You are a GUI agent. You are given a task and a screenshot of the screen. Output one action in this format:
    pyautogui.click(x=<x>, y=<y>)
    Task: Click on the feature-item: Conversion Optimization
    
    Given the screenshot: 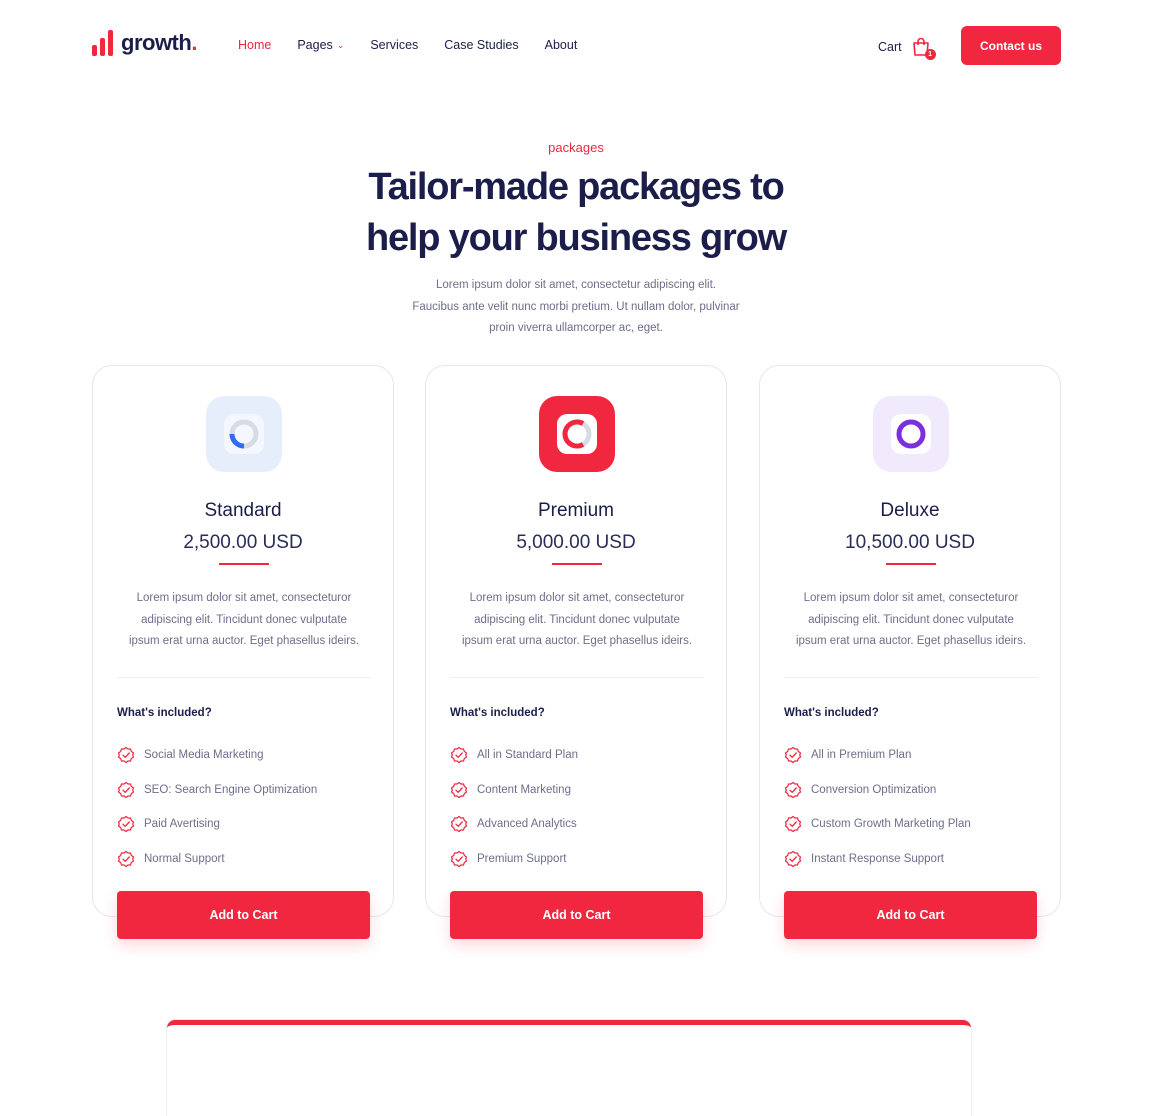 What is the action you would take?
    pyautogui.click(x=877, y=790)
    